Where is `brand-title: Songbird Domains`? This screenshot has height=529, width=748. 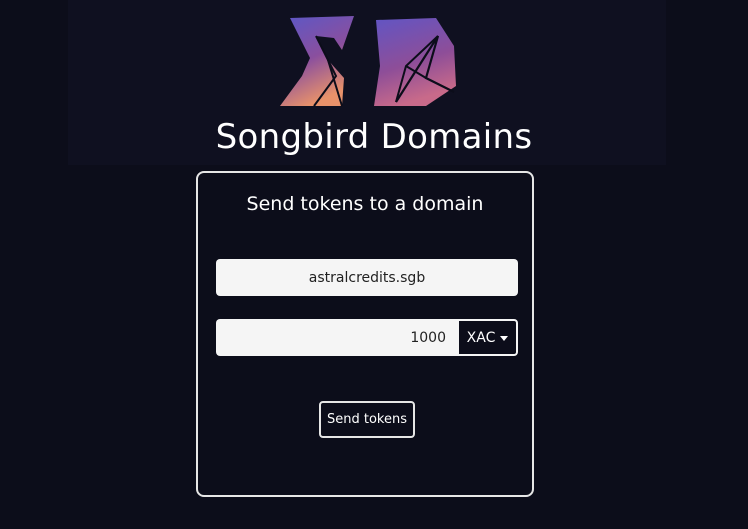 brand-title: Songbird Domains is located at coordinates (374, 137).